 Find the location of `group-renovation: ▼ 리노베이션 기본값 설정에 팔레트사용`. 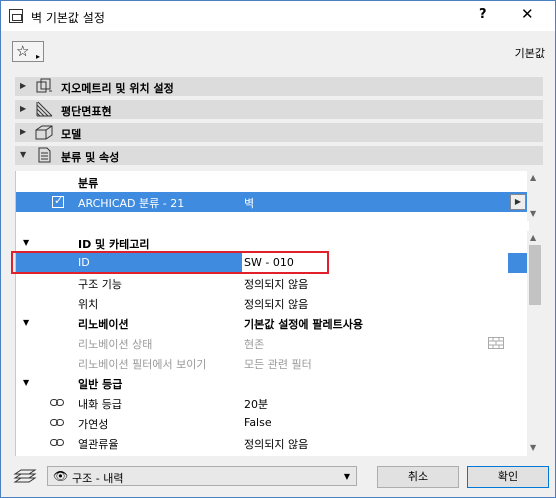

group-renovation: ▼ 리노베이션 기본값 설정에 팔레트사용 is located at coordinates (272, 323).